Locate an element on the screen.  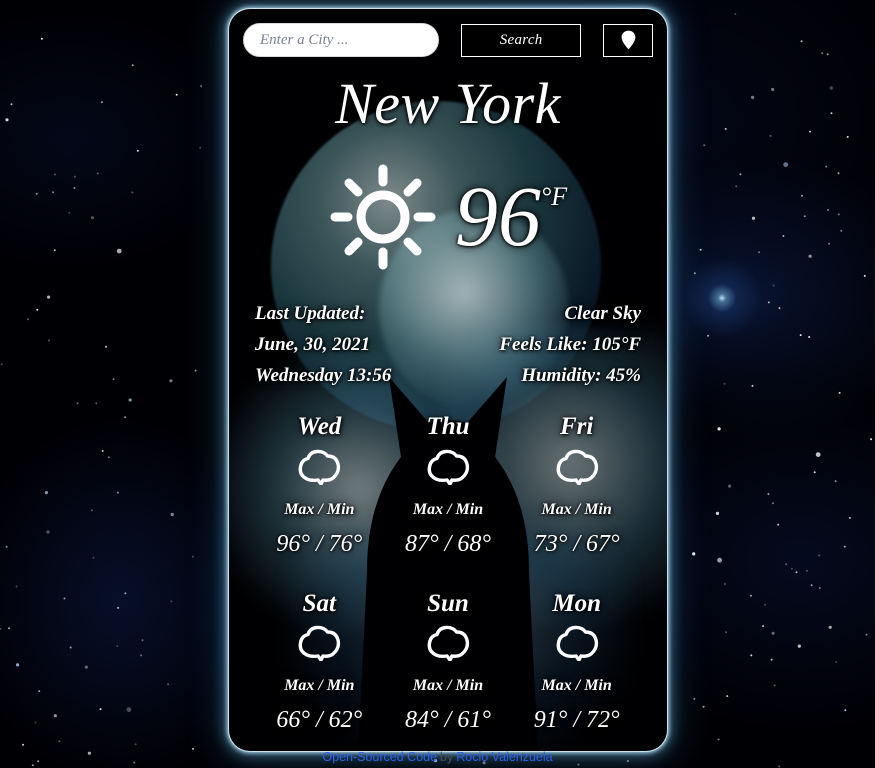
forecast-card: Sun Max / Min 84° / 61° is located at coordinates (448, 662).